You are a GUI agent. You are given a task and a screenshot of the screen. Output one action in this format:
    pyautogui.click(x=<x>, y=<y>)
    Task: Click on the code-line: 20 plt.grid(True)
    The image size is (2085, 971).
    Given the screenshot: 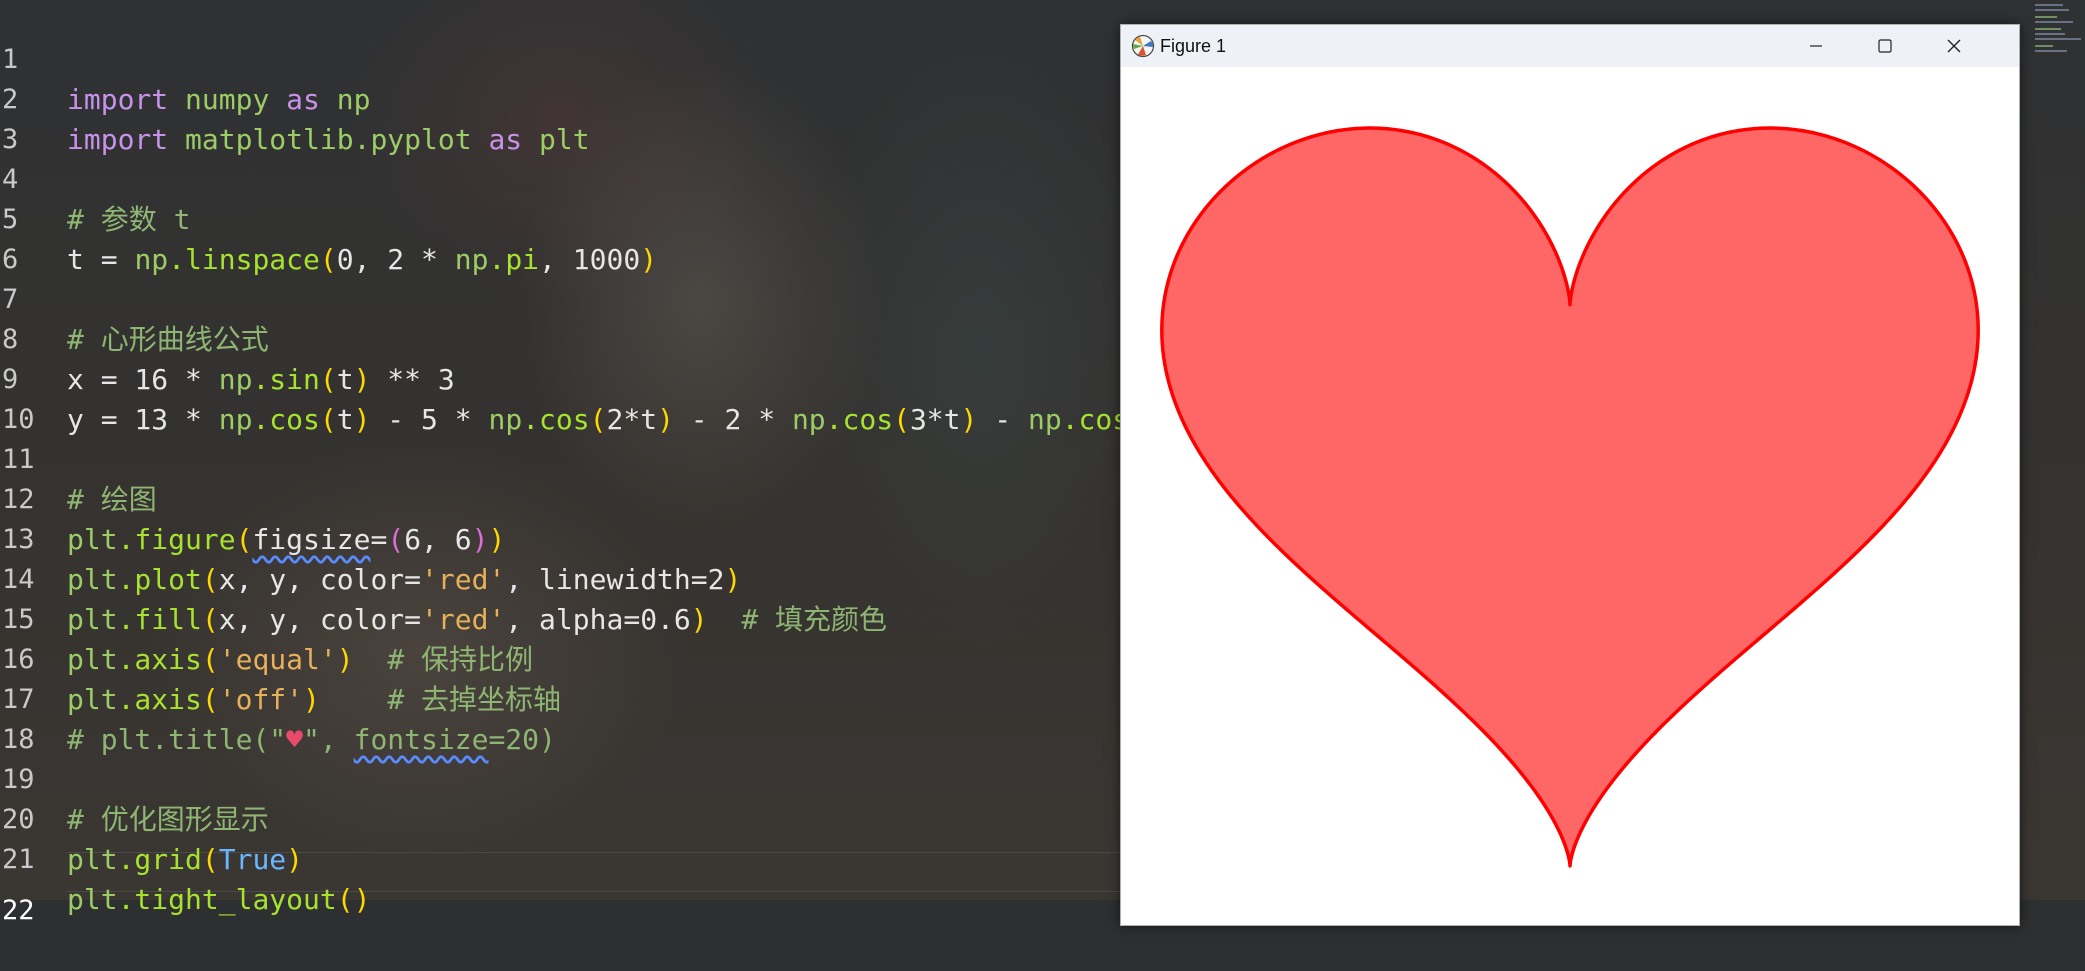 What is the action you would take?
    pyautogui.click(x=560, y=818)
    